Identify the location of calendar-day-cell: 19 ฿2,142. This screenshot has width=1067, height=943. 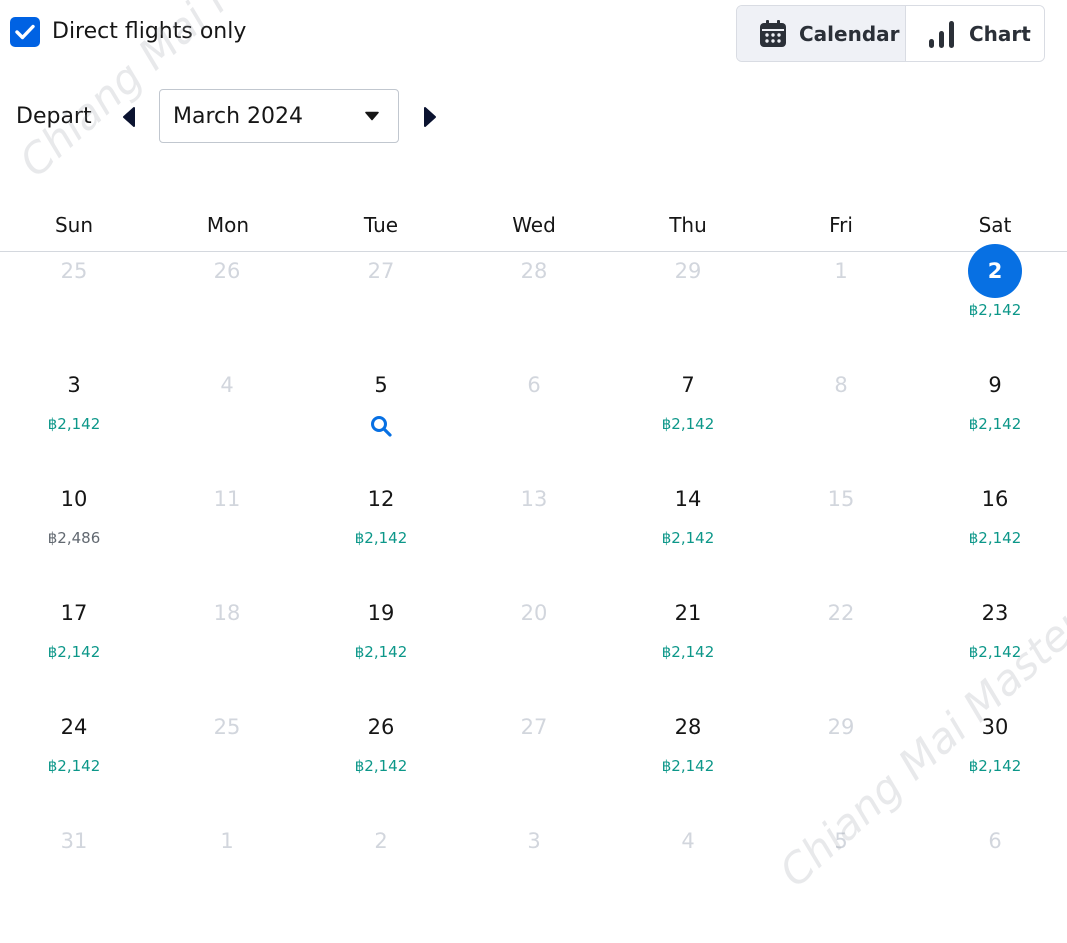
(381, 601).